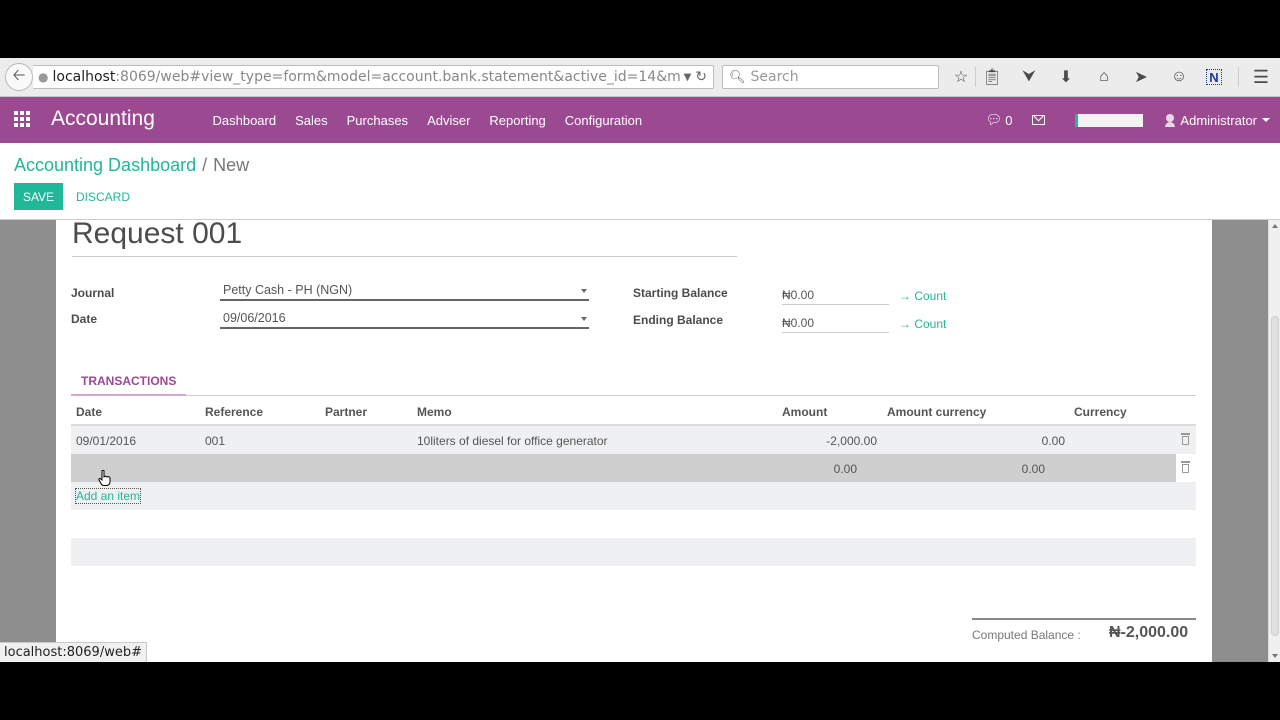 The image size is (1280, 720). What do you see at coordinates (244, 120) in the screenshot?
I see `menu-dashboard: Dashboard` at bounding box center [244, 120].